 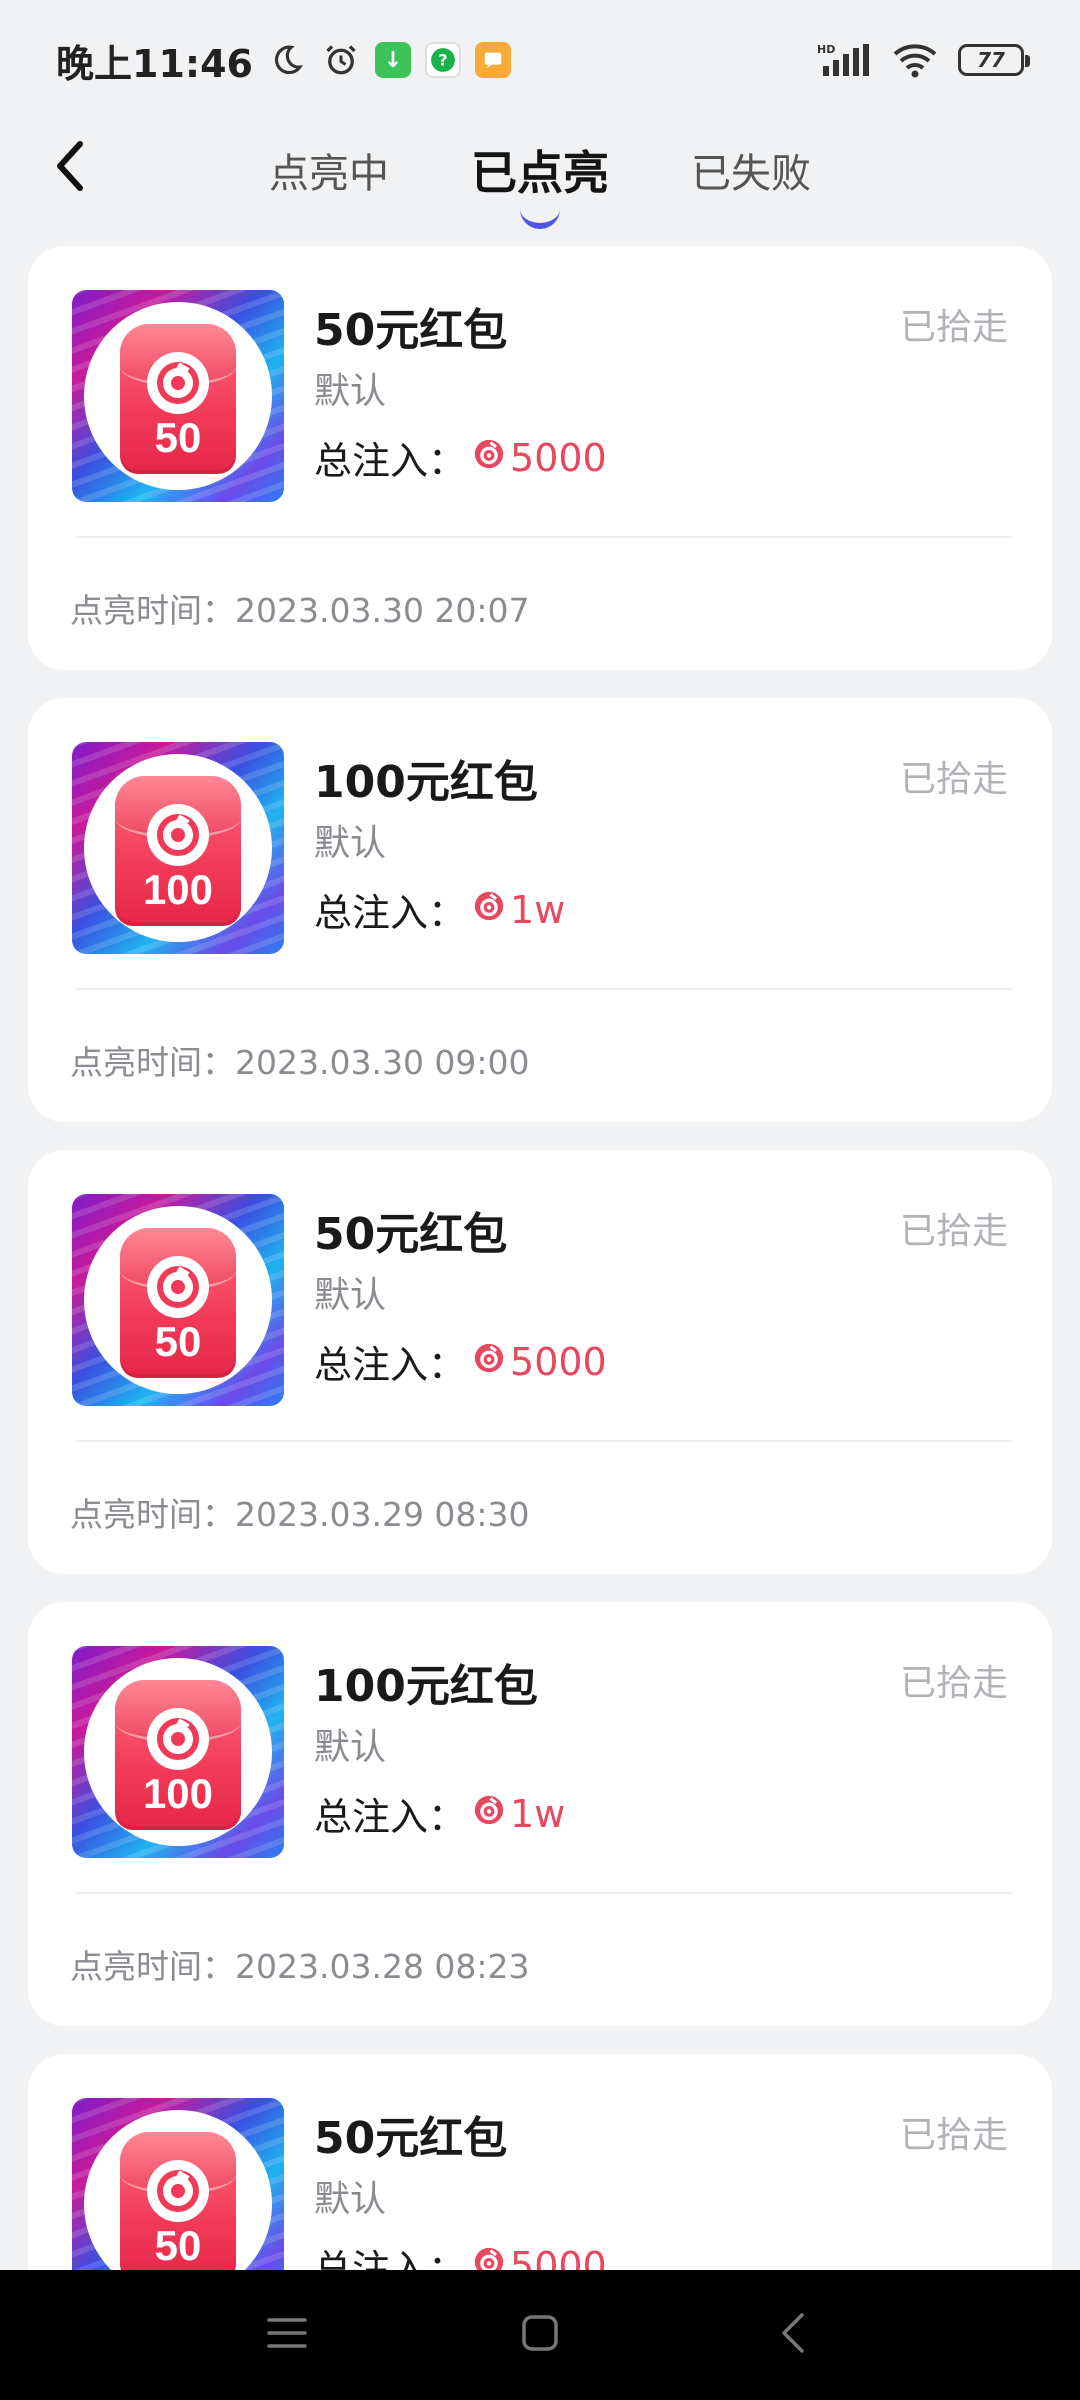 What do you see at coordinates (492, 60) in the screenshot?
I see `message-app-icon` at bounding box center [492, 60].